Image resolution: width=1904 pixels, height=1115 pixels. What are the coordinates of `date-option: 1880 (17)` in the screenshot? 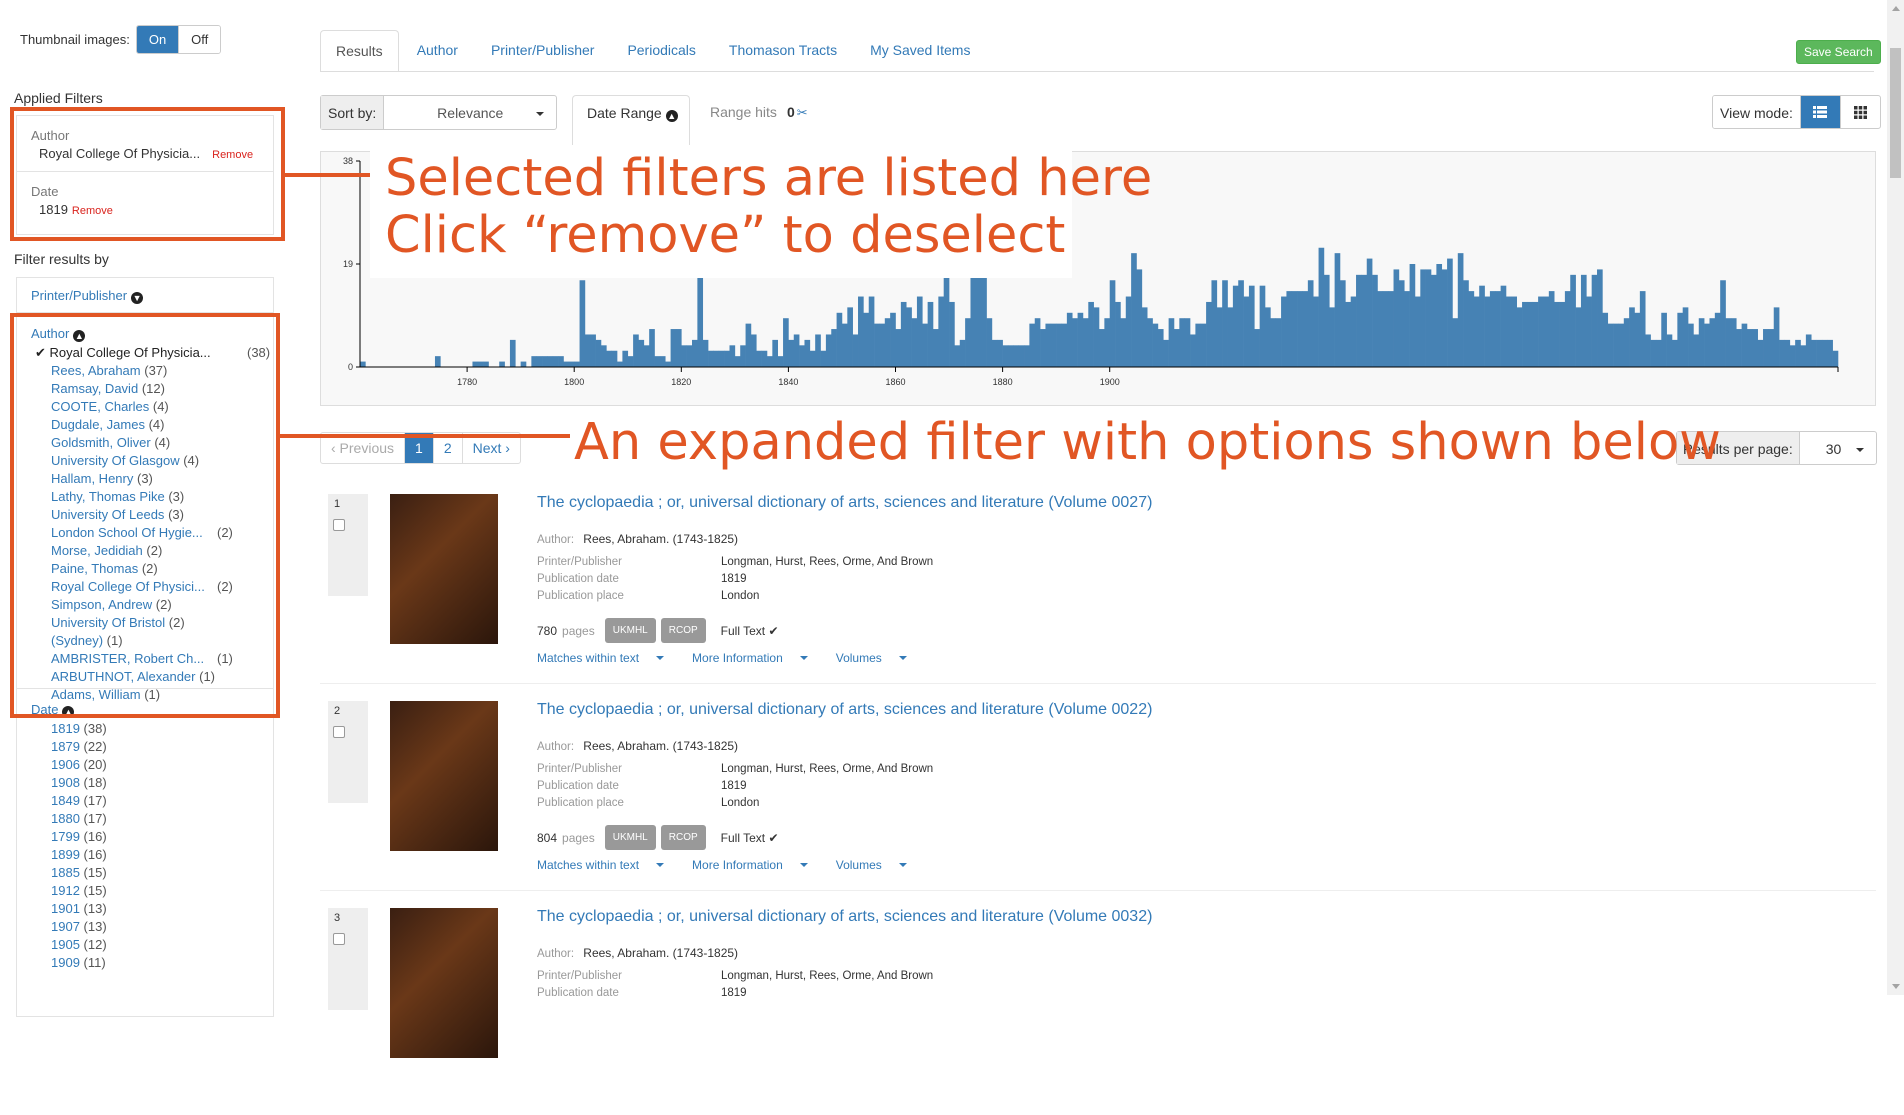 It's located at (79, 819).